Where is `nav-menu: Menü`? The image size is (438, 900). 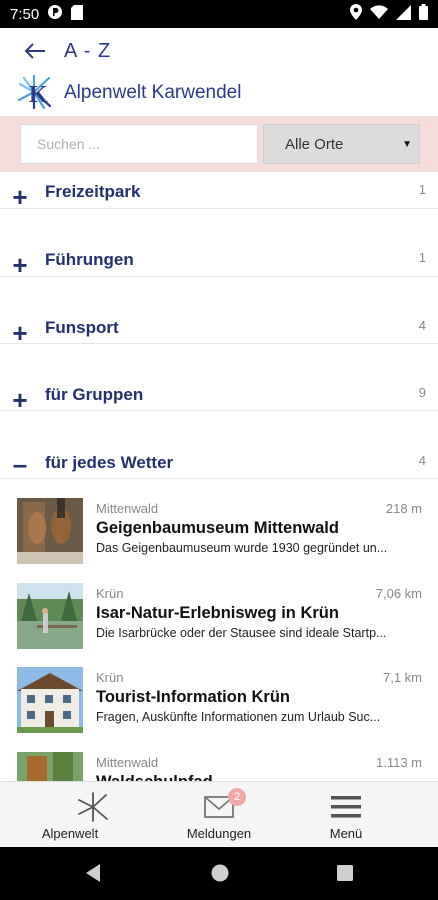 nav-menu: Menü is located at coordinates (346, 815).